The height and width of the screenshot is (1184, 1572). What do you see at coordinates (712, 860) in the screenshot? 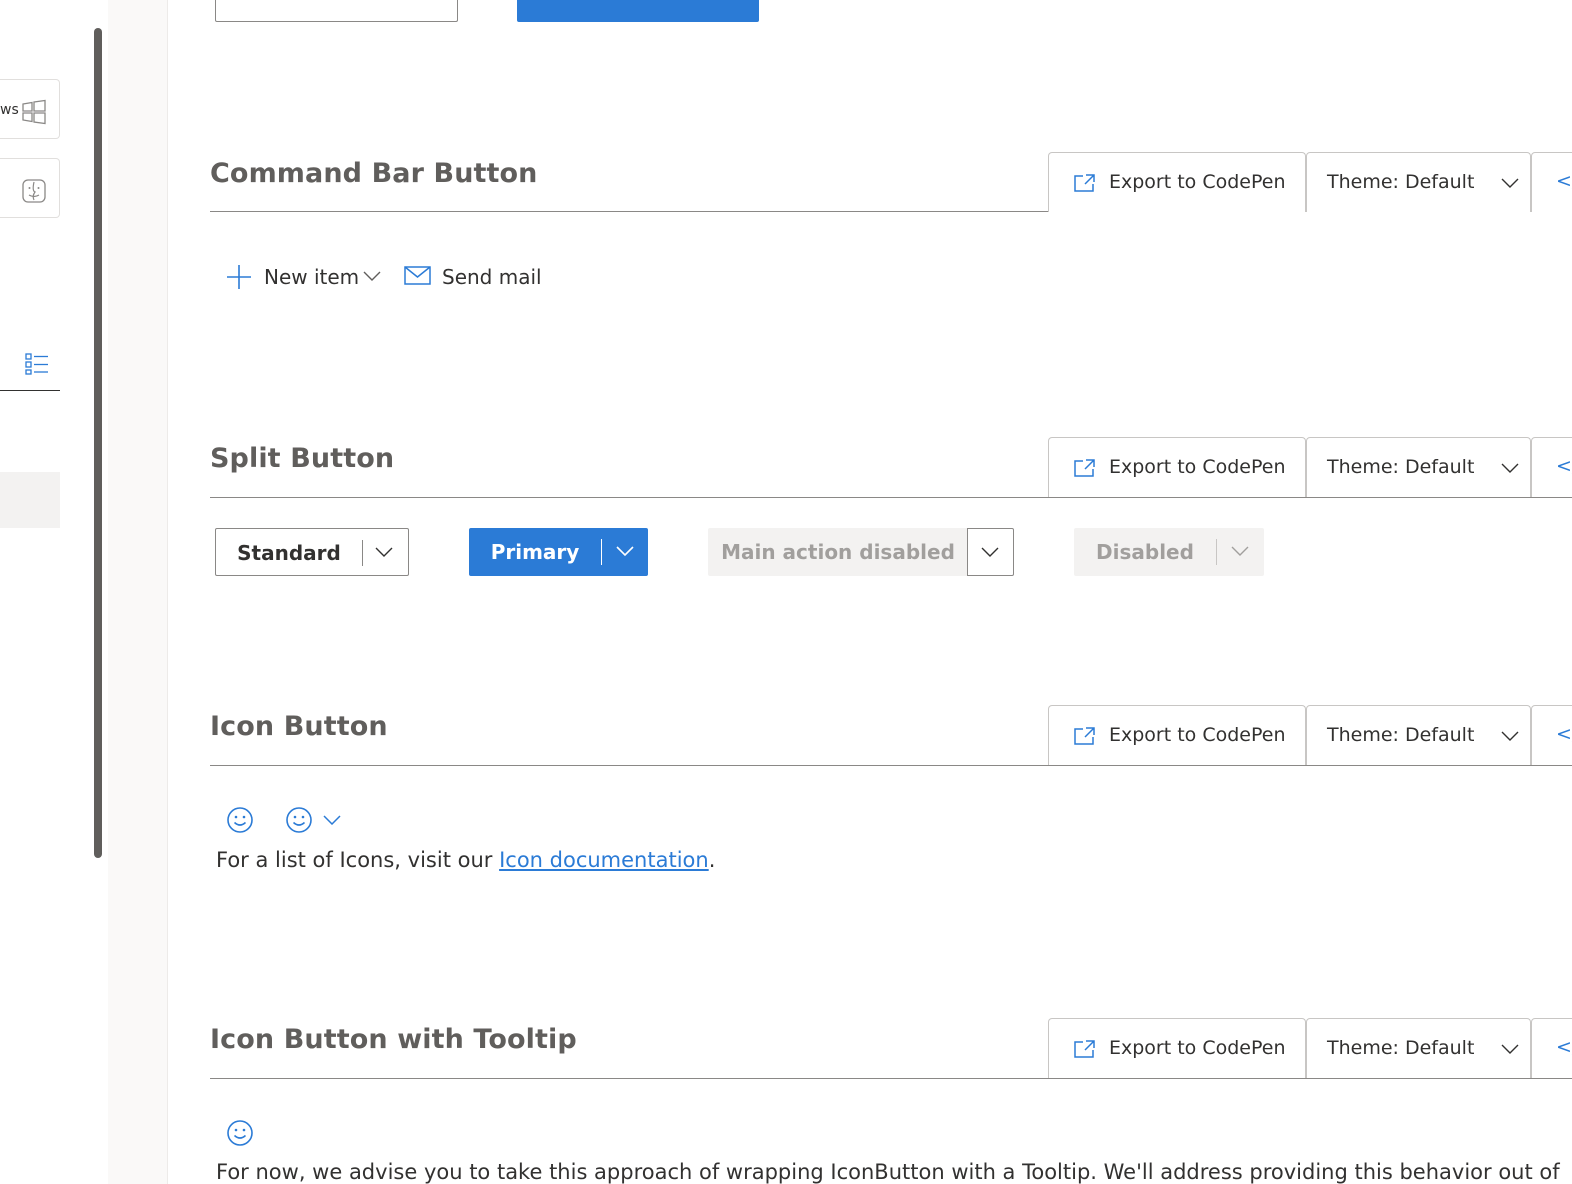
I see `icon-docs-period: .` at bounding box center [712, 860].